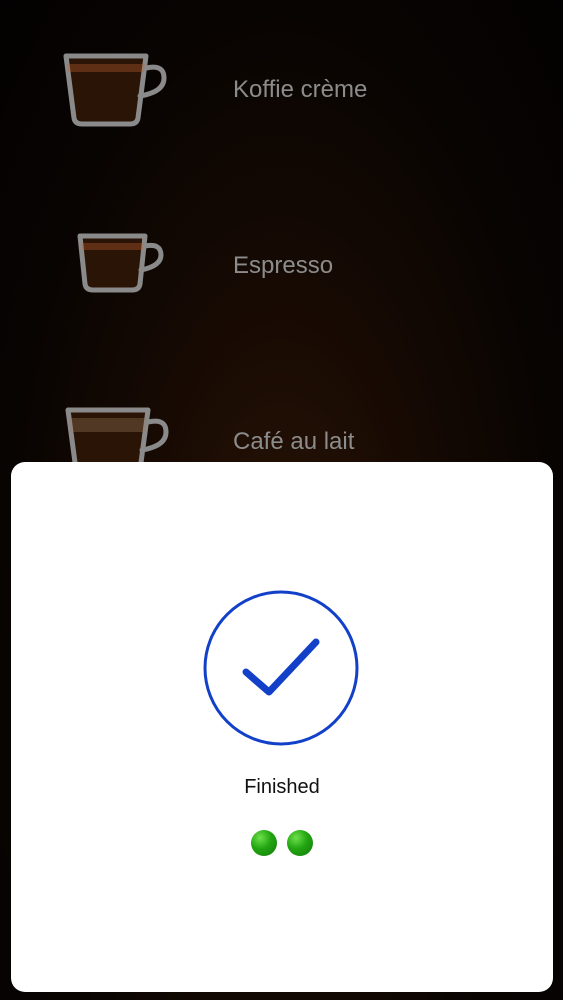  I want to click on drink-item-espresso: Espresso, so click(281, 266).